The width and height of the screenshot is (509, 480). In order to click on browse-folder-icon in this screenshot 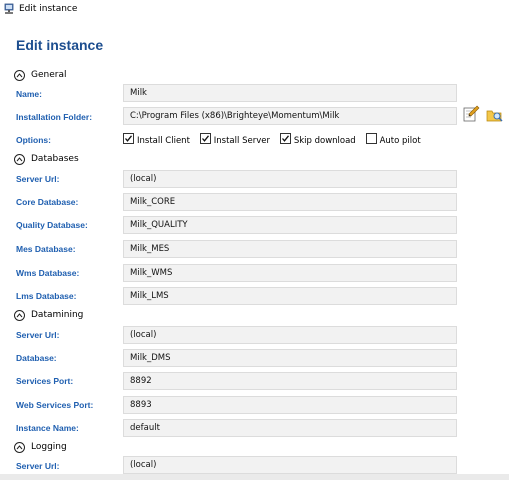, I will do `click(495, 115)`.